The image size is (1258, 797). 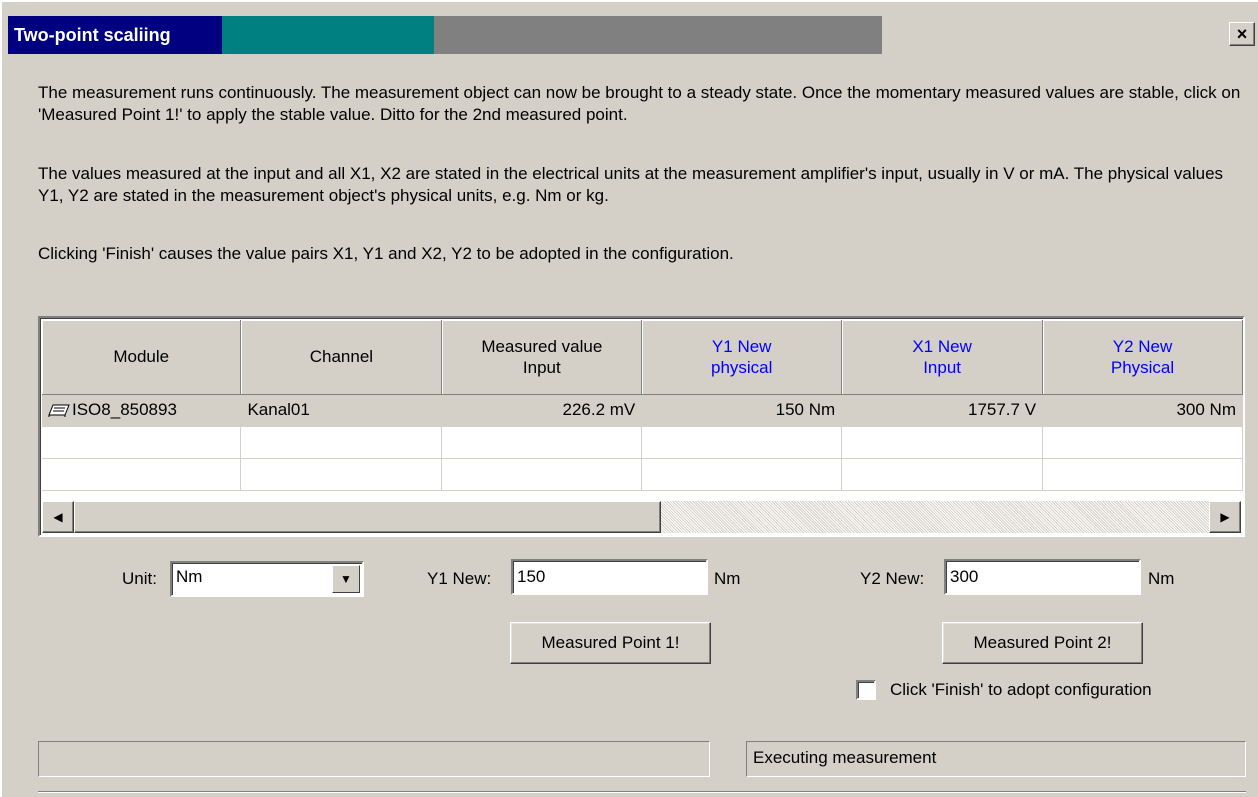 I want to click on measured-point-2-button: Measured Point 2!, so click(x=1042, y=643).